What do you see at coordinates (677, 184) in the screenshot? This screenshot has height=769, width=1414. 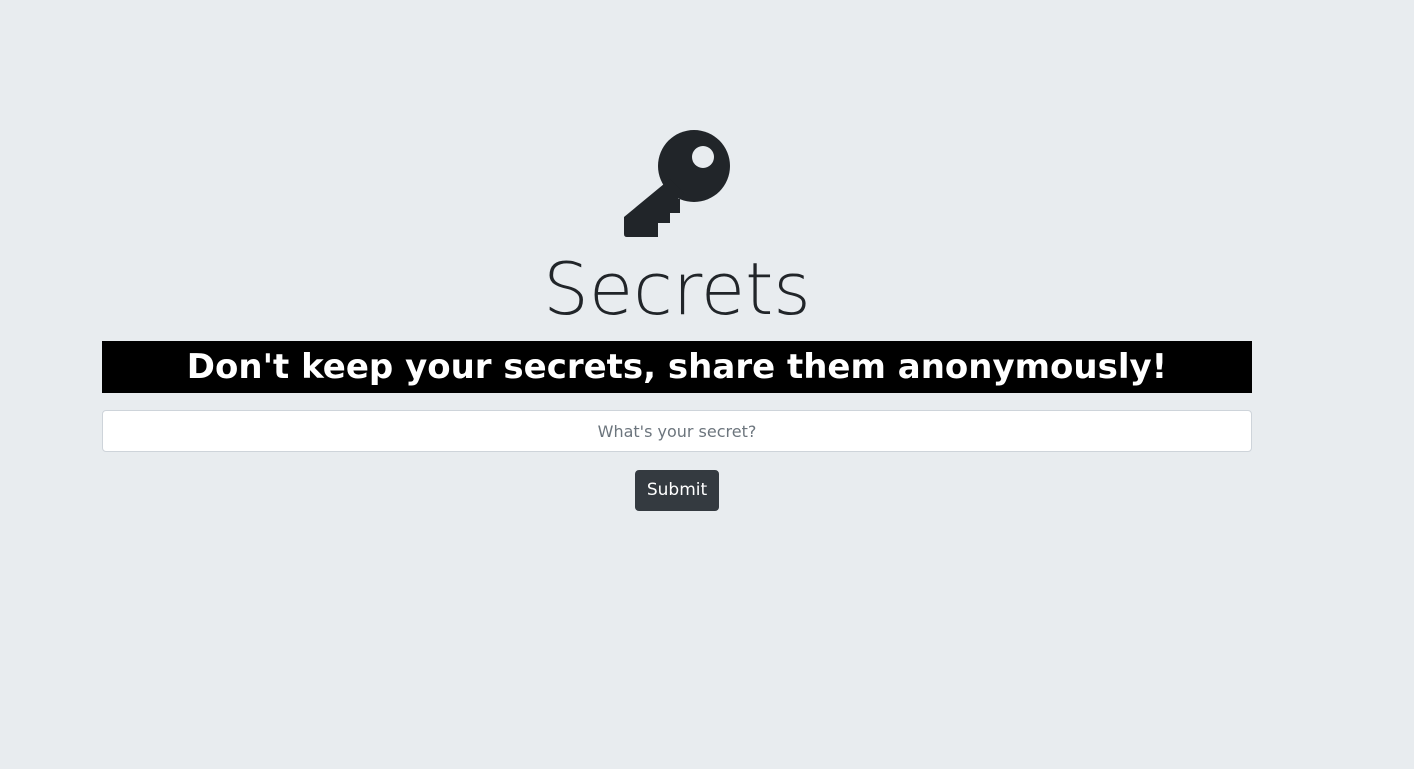 I see `key-icon` at bounding box center [677, 184].